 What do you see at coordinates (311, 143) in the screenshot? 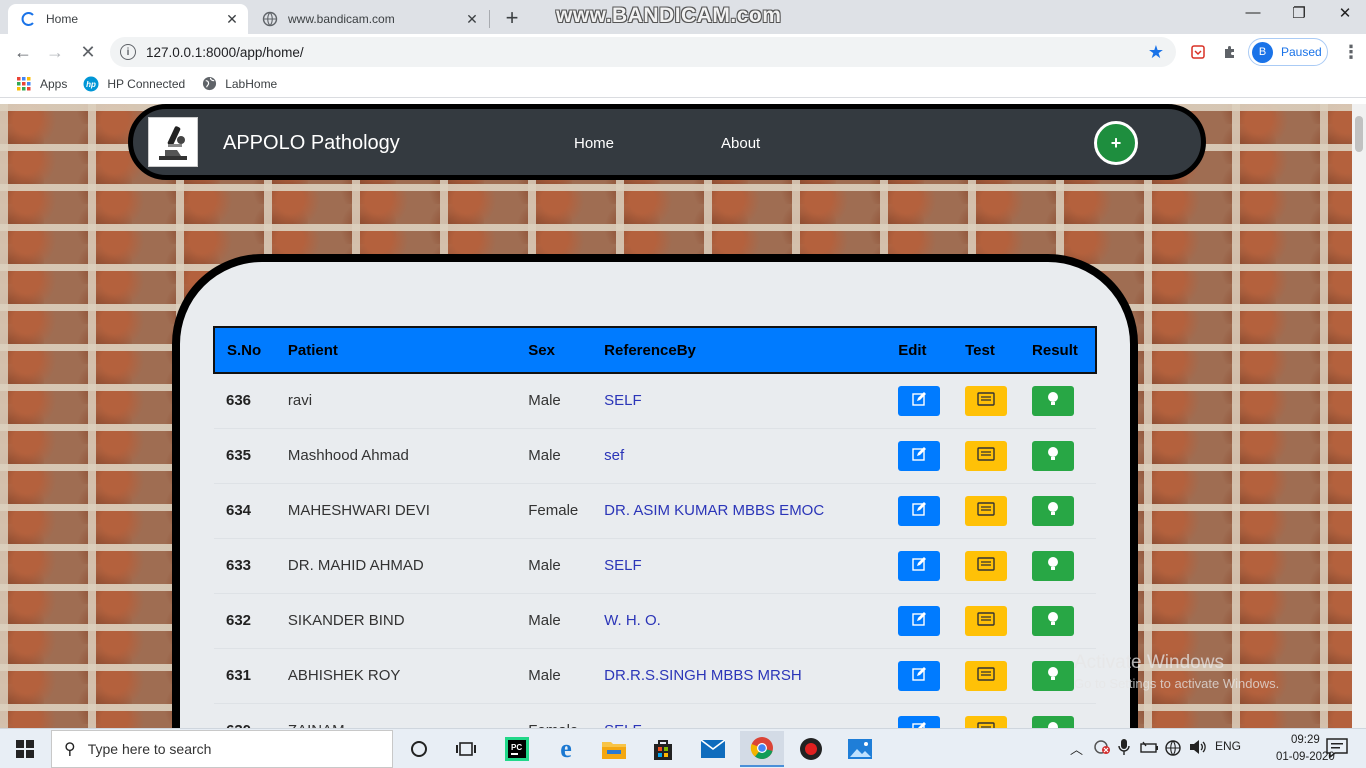
I see `brand-name: APPOLO Pathology` at bounding box center [311, 143].